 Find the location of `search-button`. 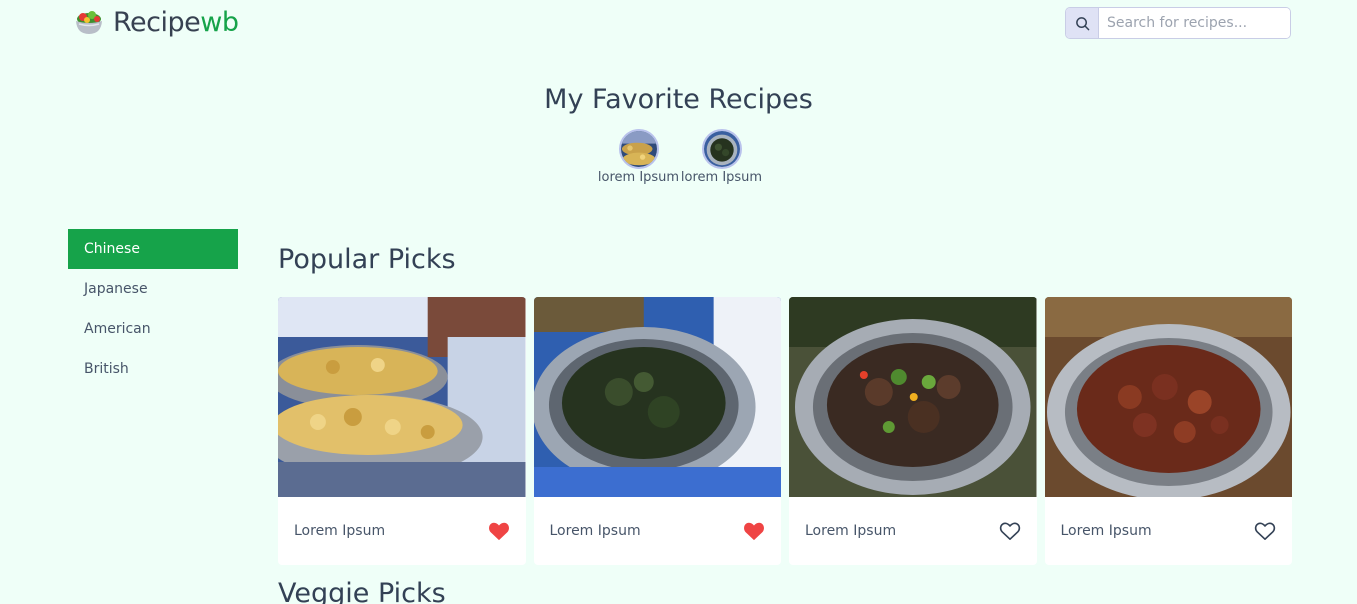

search-button is located at coordinates (1082, 23).